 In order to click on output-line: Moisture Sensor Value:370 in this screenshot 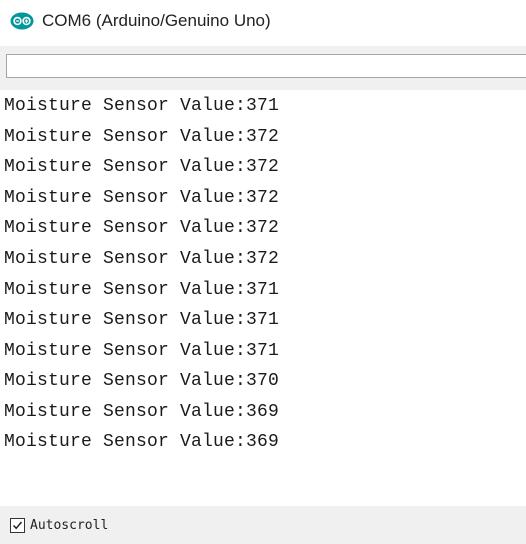, I will do `click(142, 381)`.